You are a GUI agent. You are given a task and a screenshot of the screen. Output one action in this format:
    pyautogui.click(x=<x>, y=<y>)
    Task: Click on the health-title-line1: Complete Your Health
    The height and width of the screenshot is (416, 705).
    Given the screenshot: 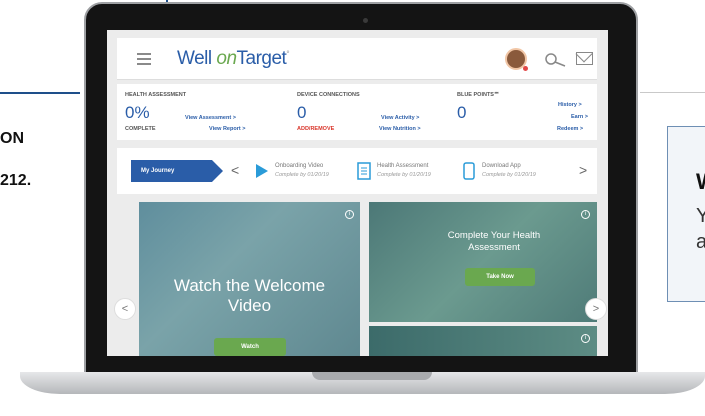 What is the action you would take?
    pyautogui.click(x=494, y=235)
    